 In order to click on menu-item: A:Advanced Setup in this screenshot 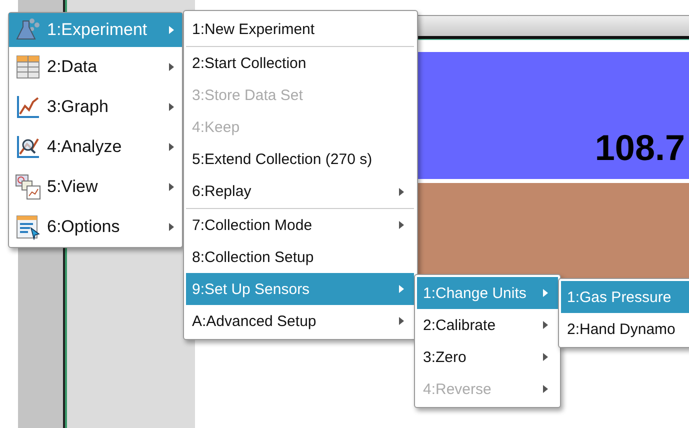, I will do `click(300, 321)`.